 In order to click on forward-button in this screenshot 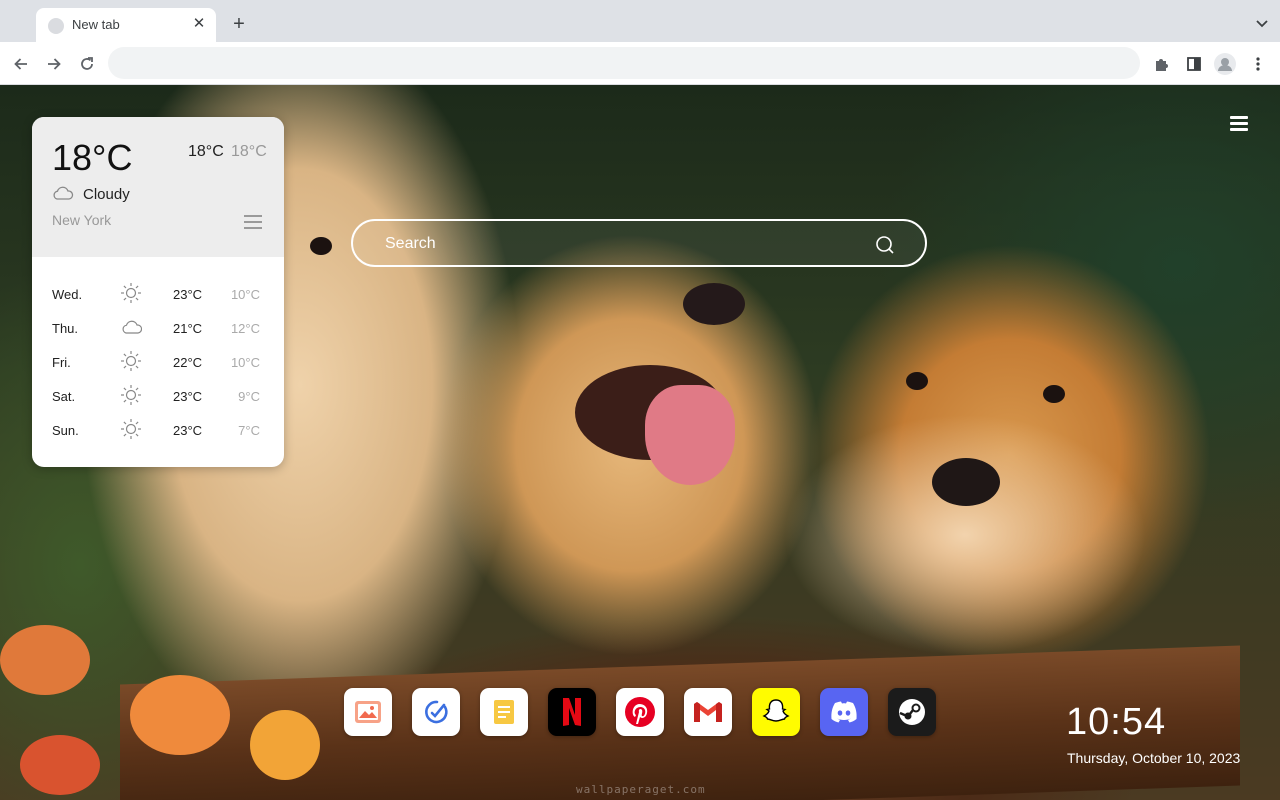, I will do `click(54, 64)`.